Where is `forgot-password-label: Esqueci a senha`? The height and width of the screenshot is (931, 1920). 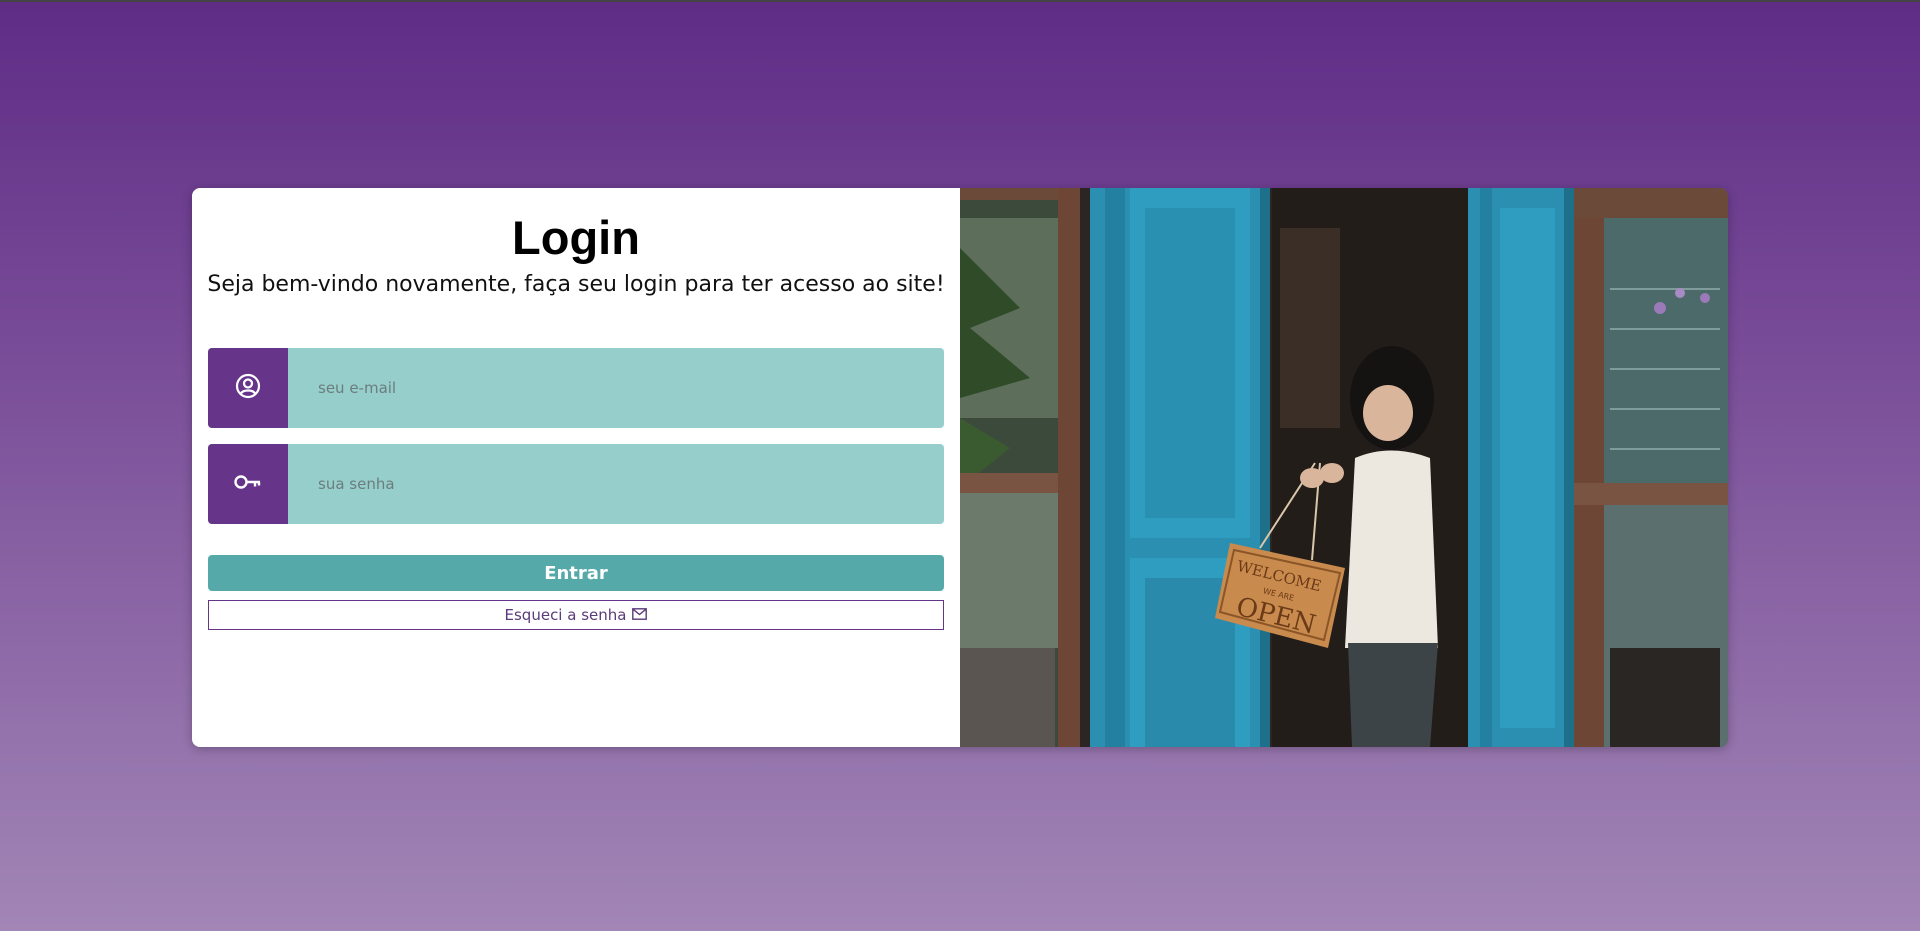 forgot-password-label: Esqueci a senha is located at coordinates (565, 615).